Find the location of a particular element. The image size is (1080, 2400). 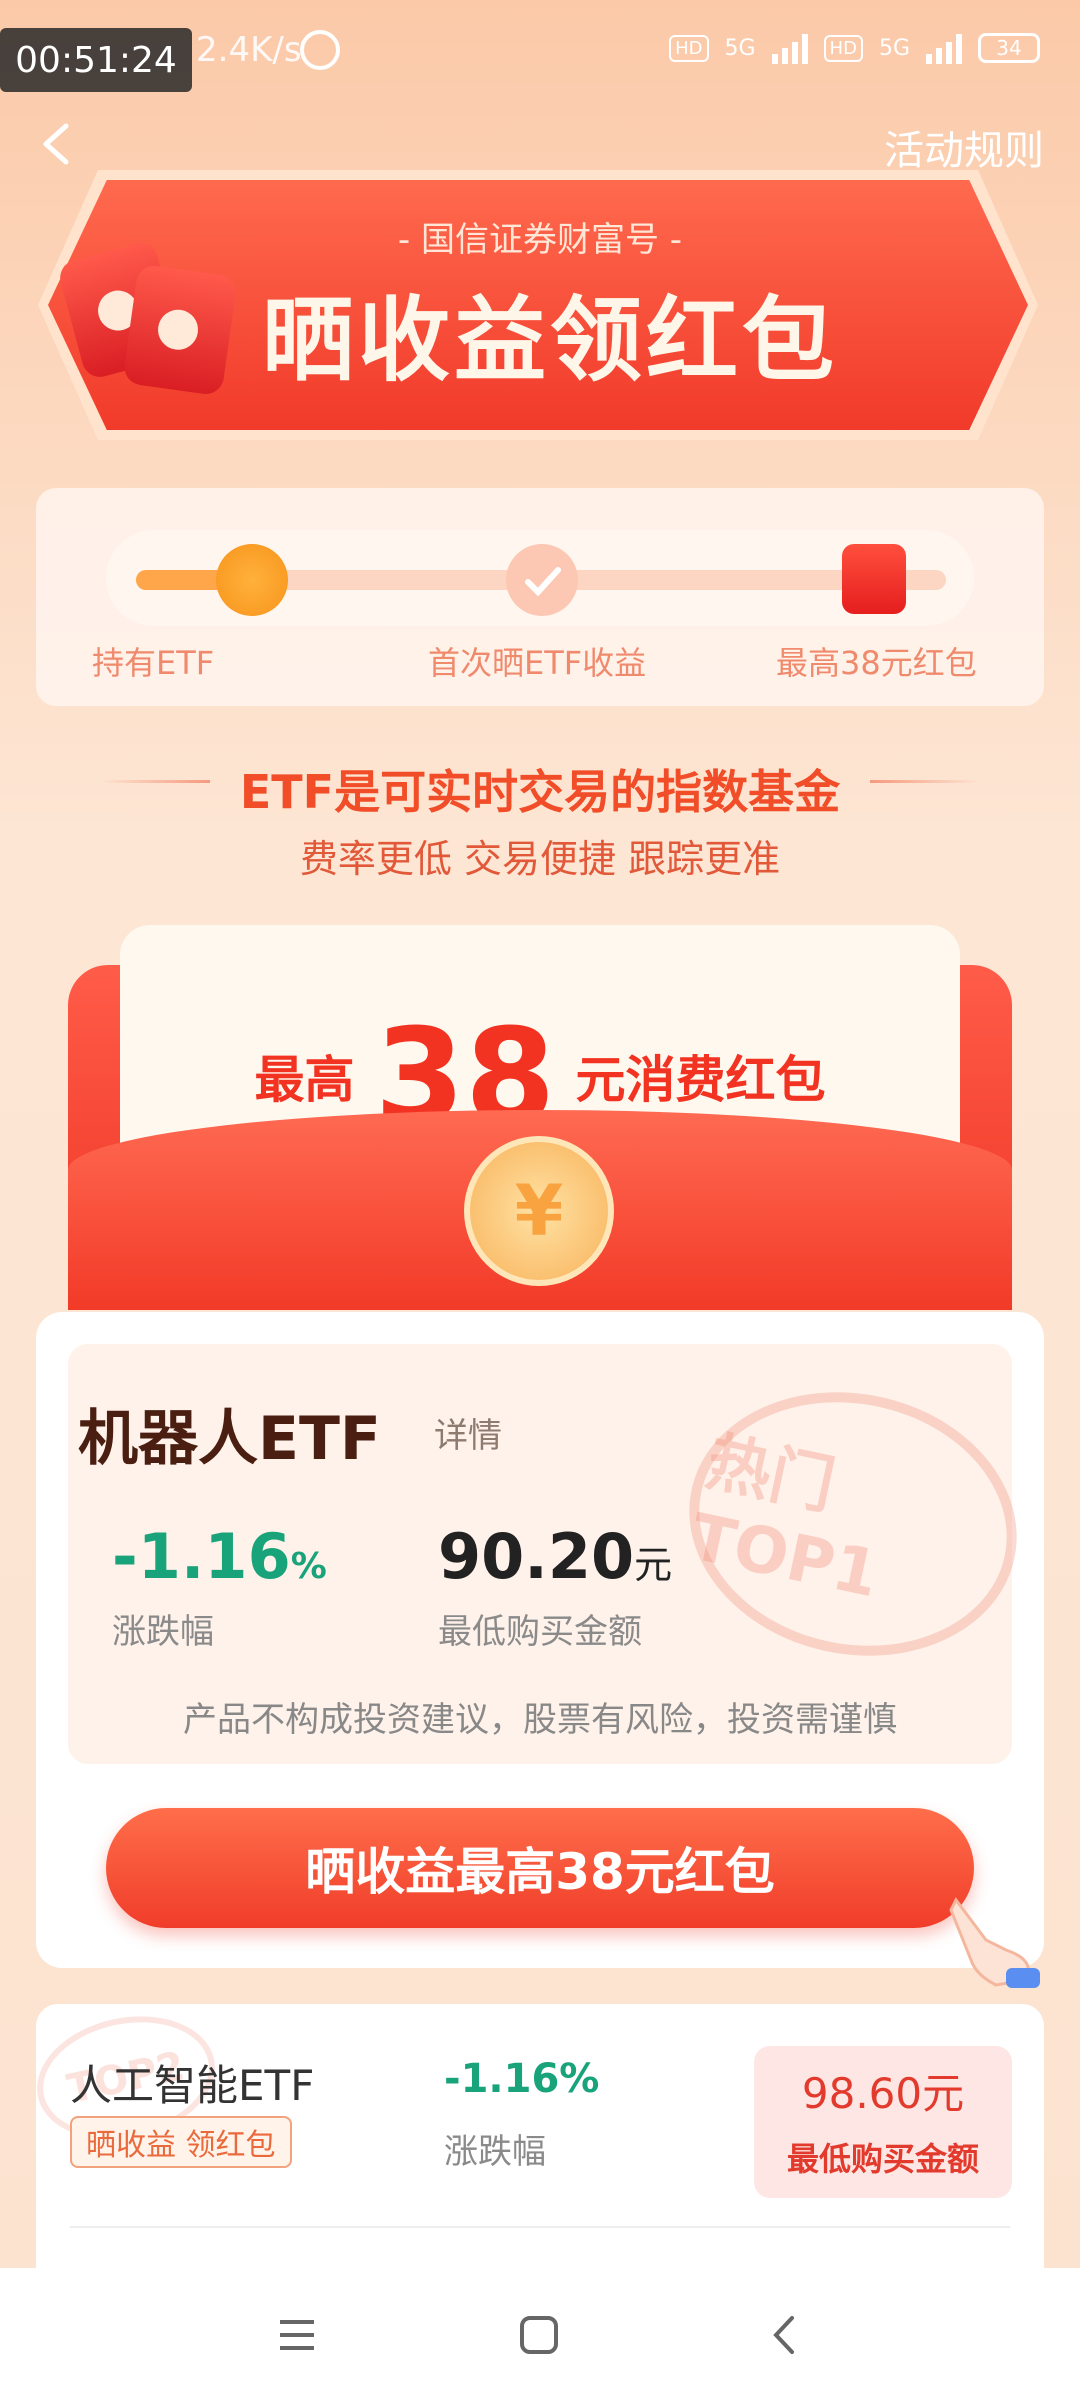

risk-disclaimer: 产品不构成投资建议，股票有风险，投资需谨慎 is located at coordinates (540, 1720).